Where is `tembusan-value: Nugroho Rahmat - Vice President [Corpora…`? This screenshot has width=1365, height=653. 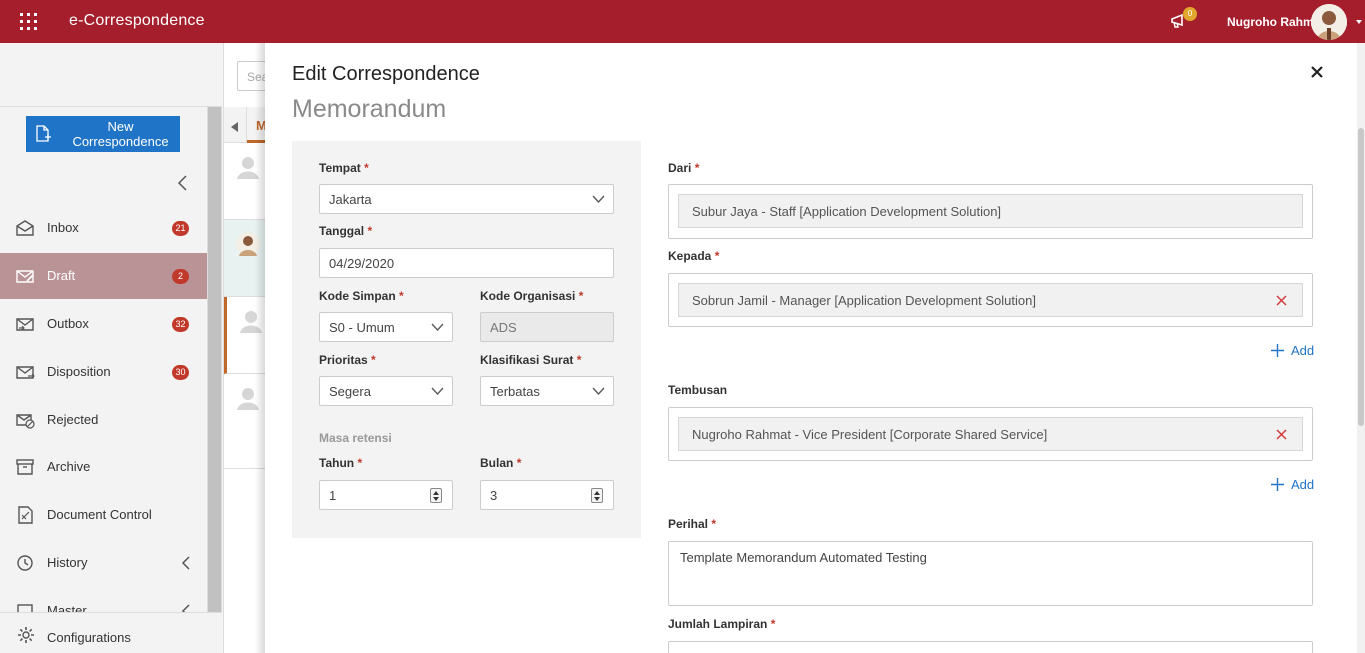 tembusan-value: Nugroho Rahmat - Vice President [Corpora… is located at coordinates (870, 434).